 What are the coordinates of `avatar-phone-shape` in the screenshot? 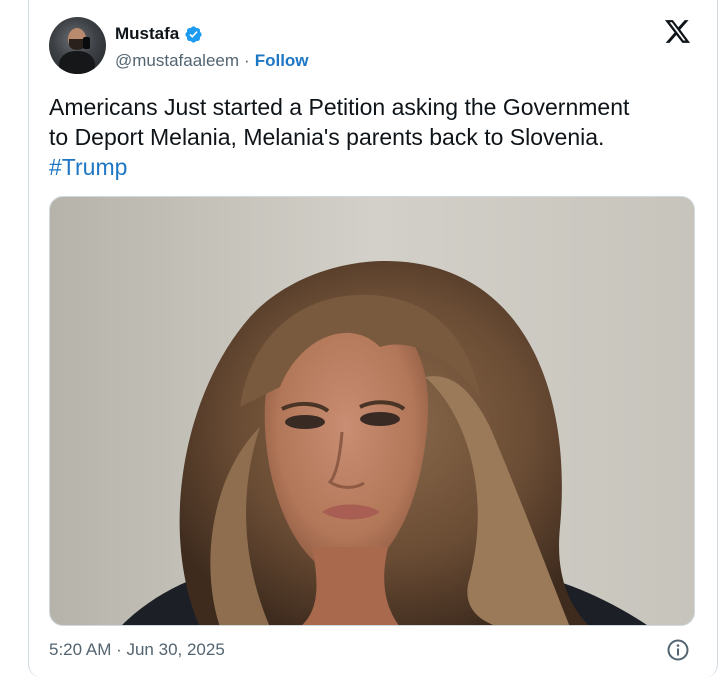 It's located at (86, 43).